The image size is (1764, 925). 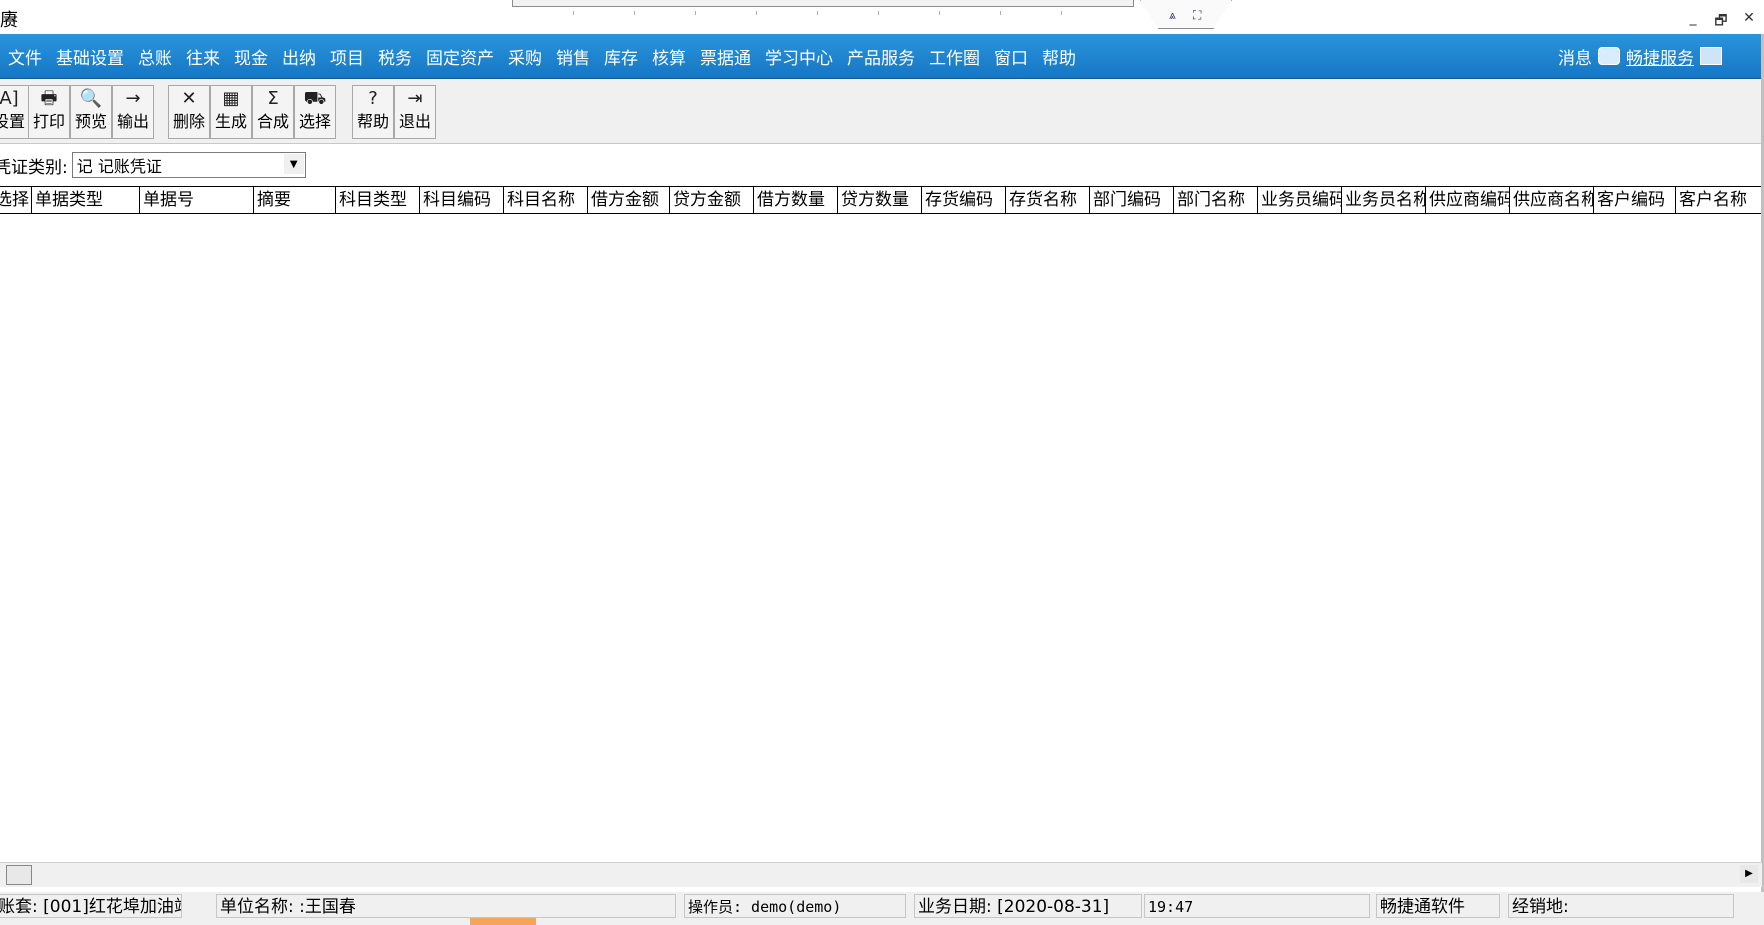 I want to click on menu-item: 帮助, so click(x=1059, y=56).